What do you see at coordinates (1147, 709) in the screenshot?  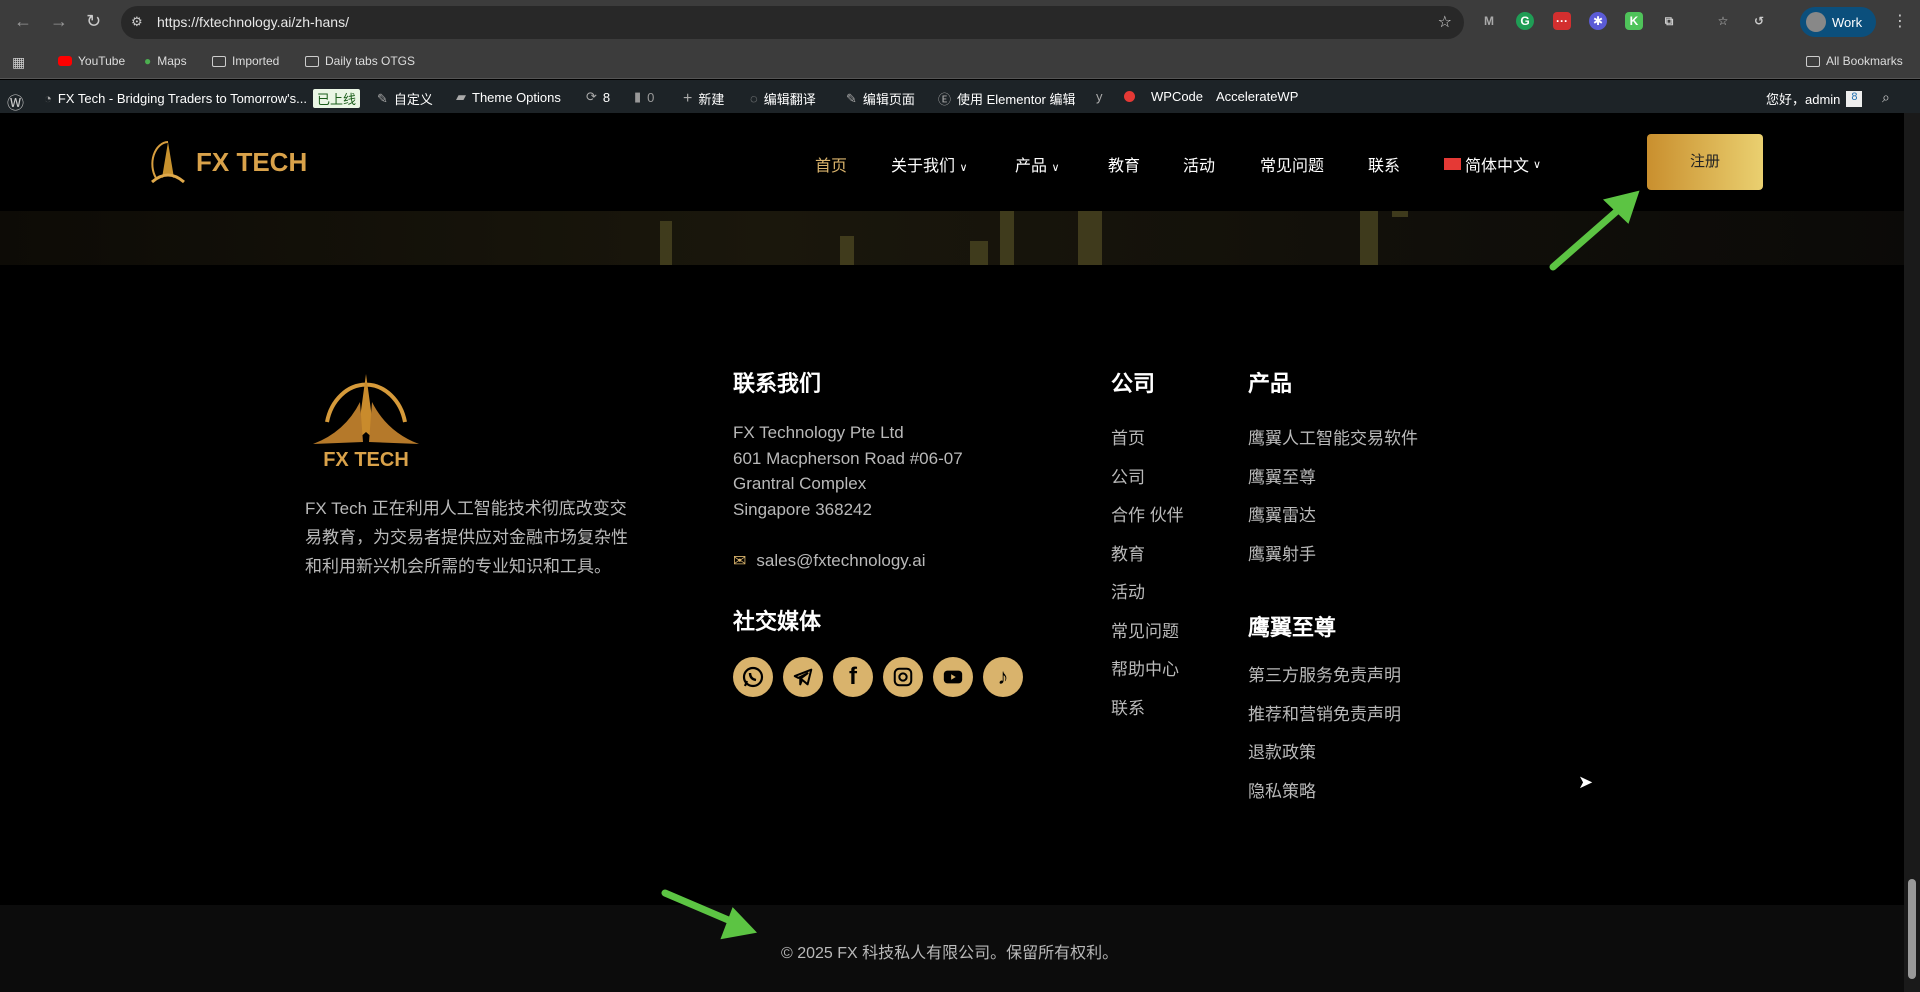 I see `footer-link: 联系` at bounding box center [1147, 709].